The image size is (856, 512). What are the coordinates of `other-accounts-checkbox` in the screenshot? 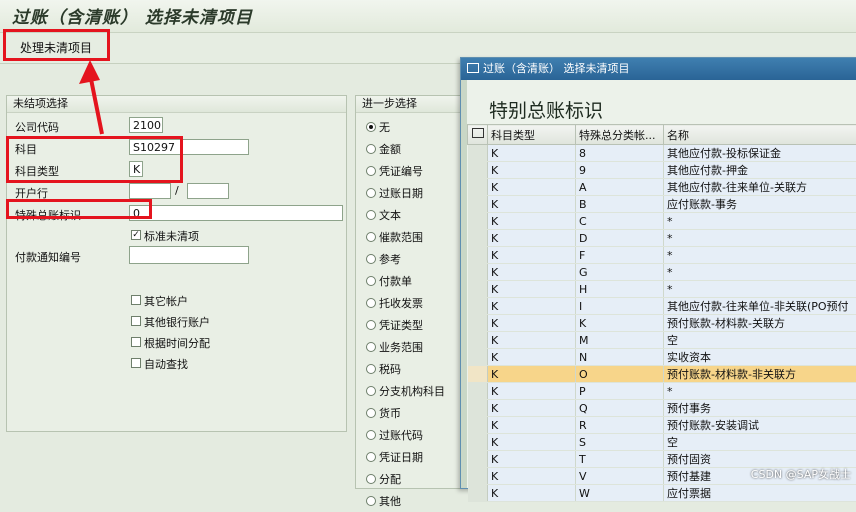 It's located at (136, 300).